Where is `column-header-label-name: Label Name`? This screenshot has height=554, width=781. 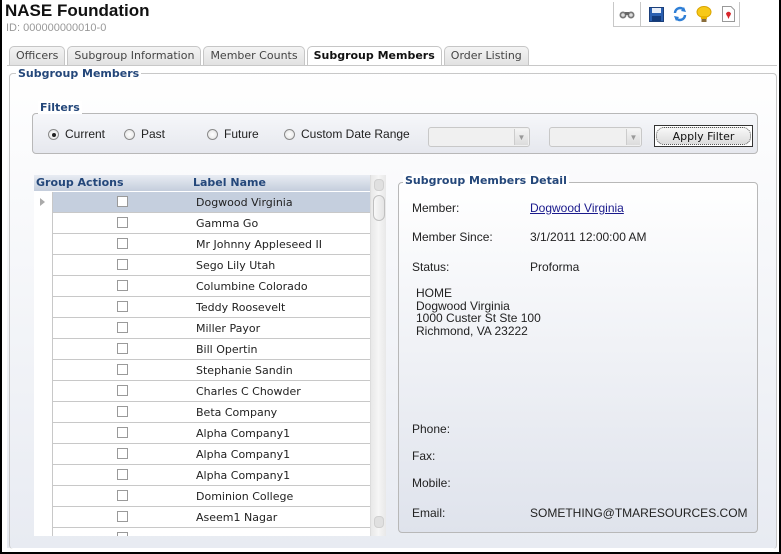 column-header-label-name: Label Name is located at coordinates (229, 182).